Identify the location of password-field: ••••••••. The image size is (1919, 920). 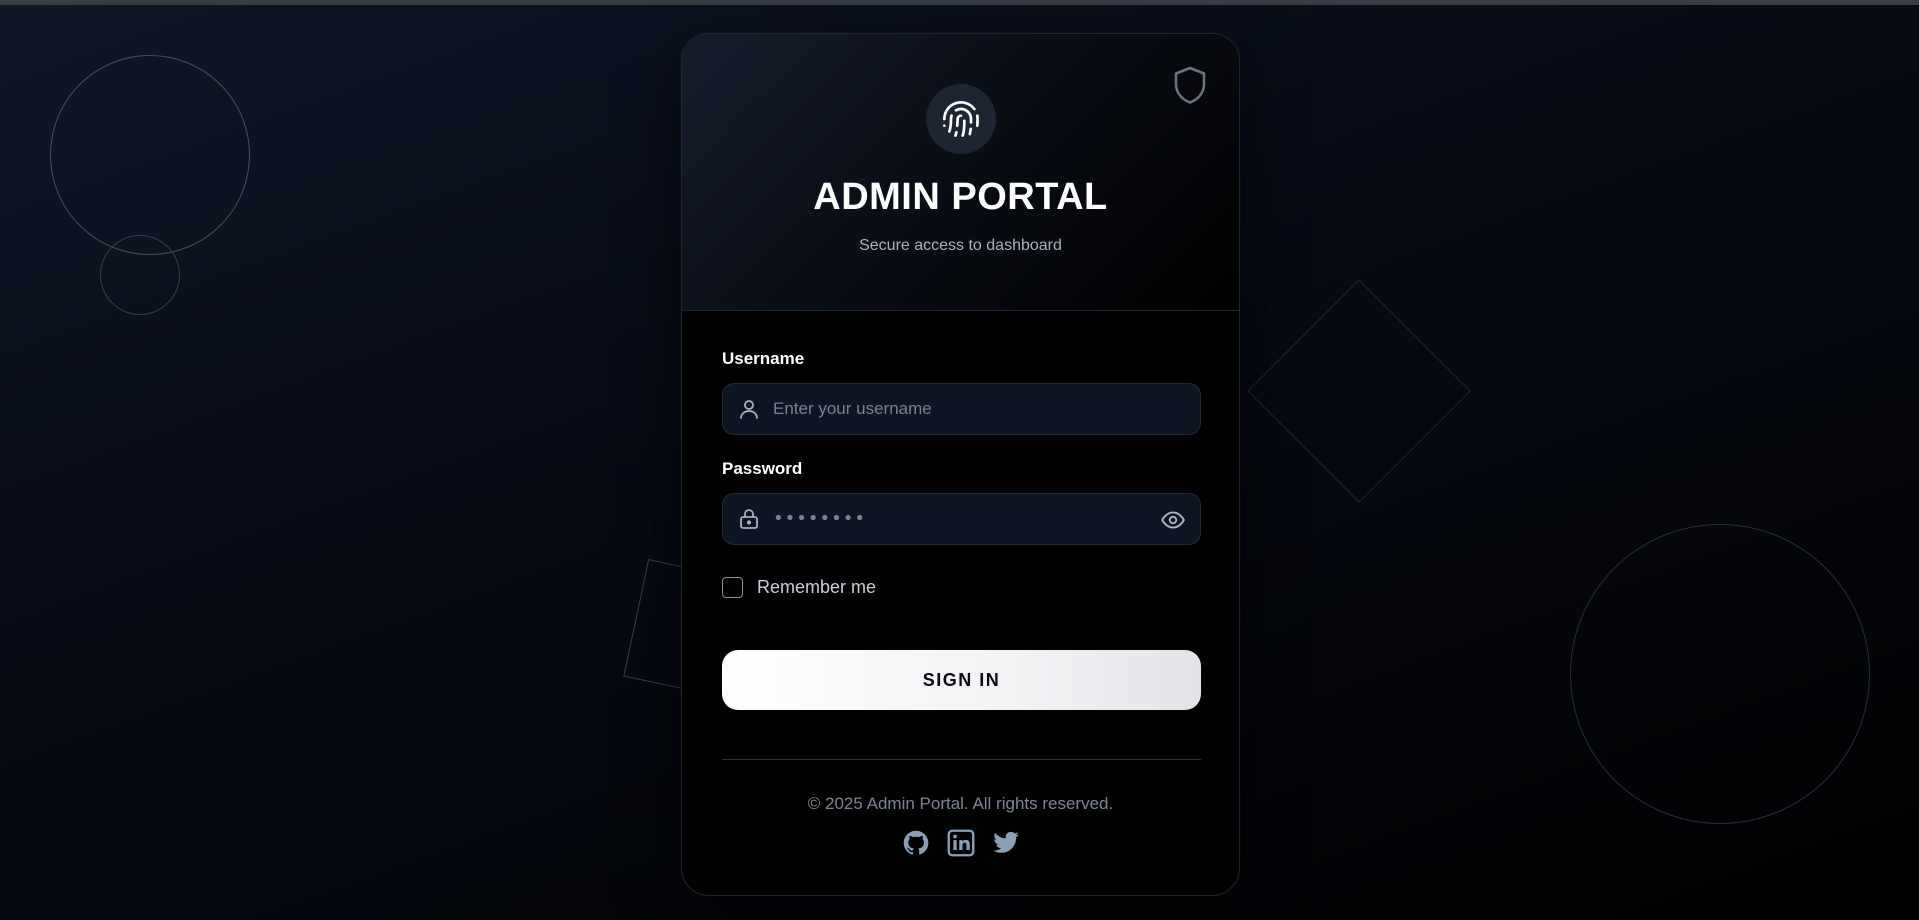
(961, 519).